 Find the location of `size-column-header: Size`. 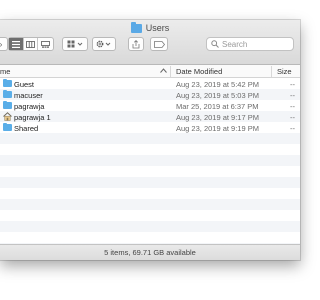

size-column-header: Size is located at coordinates (284, 71).